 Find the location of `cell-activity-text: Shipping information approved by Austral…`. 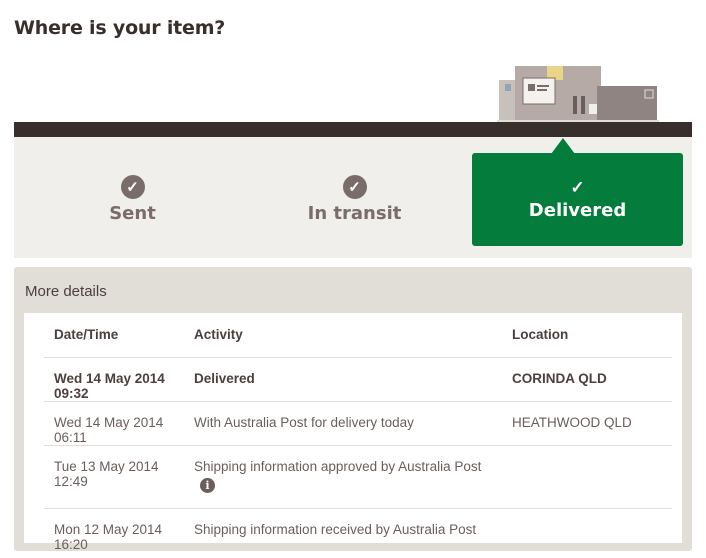

cell-activity-text: Shipping information approved by Austral… is located at coordinates (338, 466).